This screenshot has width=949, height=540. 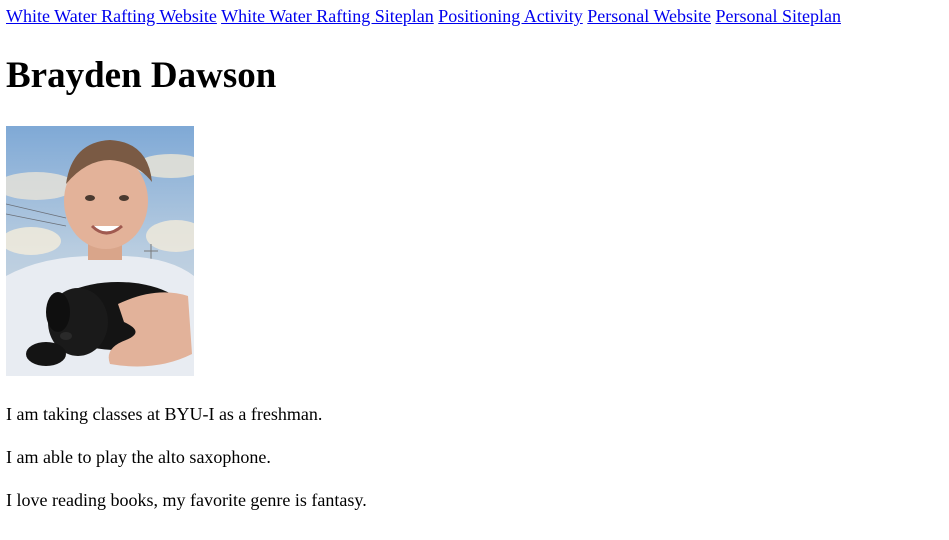 What do you see at coordinates (138, 457) in the screenshot?
I see `fact-saxophone: I am able to play the alto saxophone.` at bounding box center [138, 457].